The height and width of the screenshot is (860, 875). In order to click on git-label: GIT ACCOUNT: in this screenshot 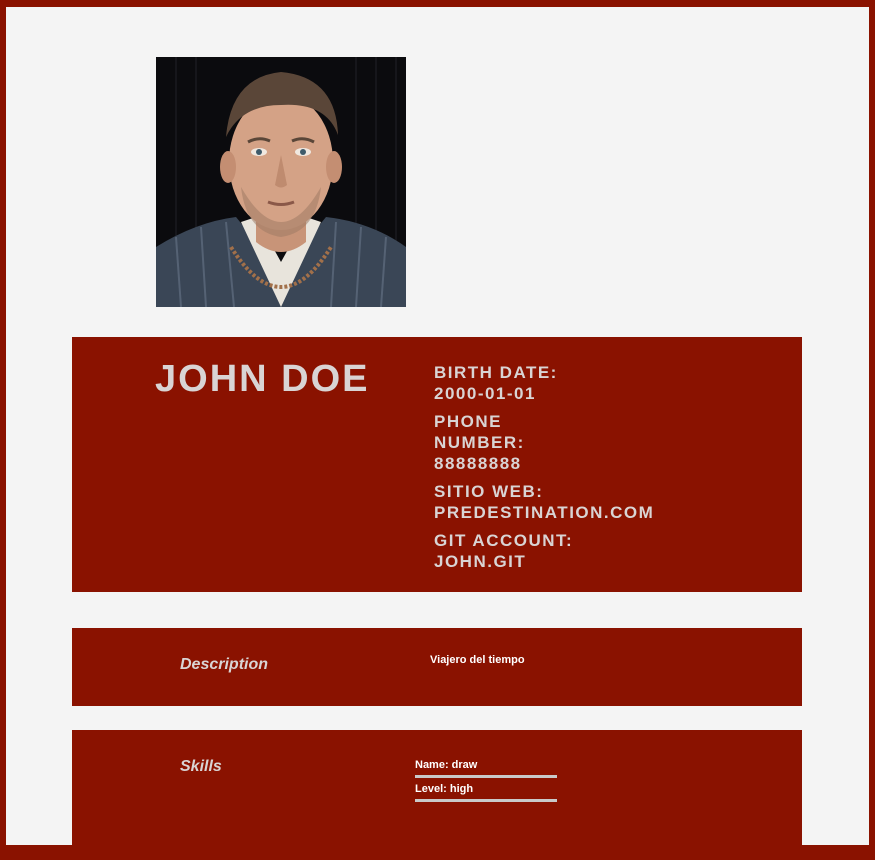, I will do `click(504, 540)`.